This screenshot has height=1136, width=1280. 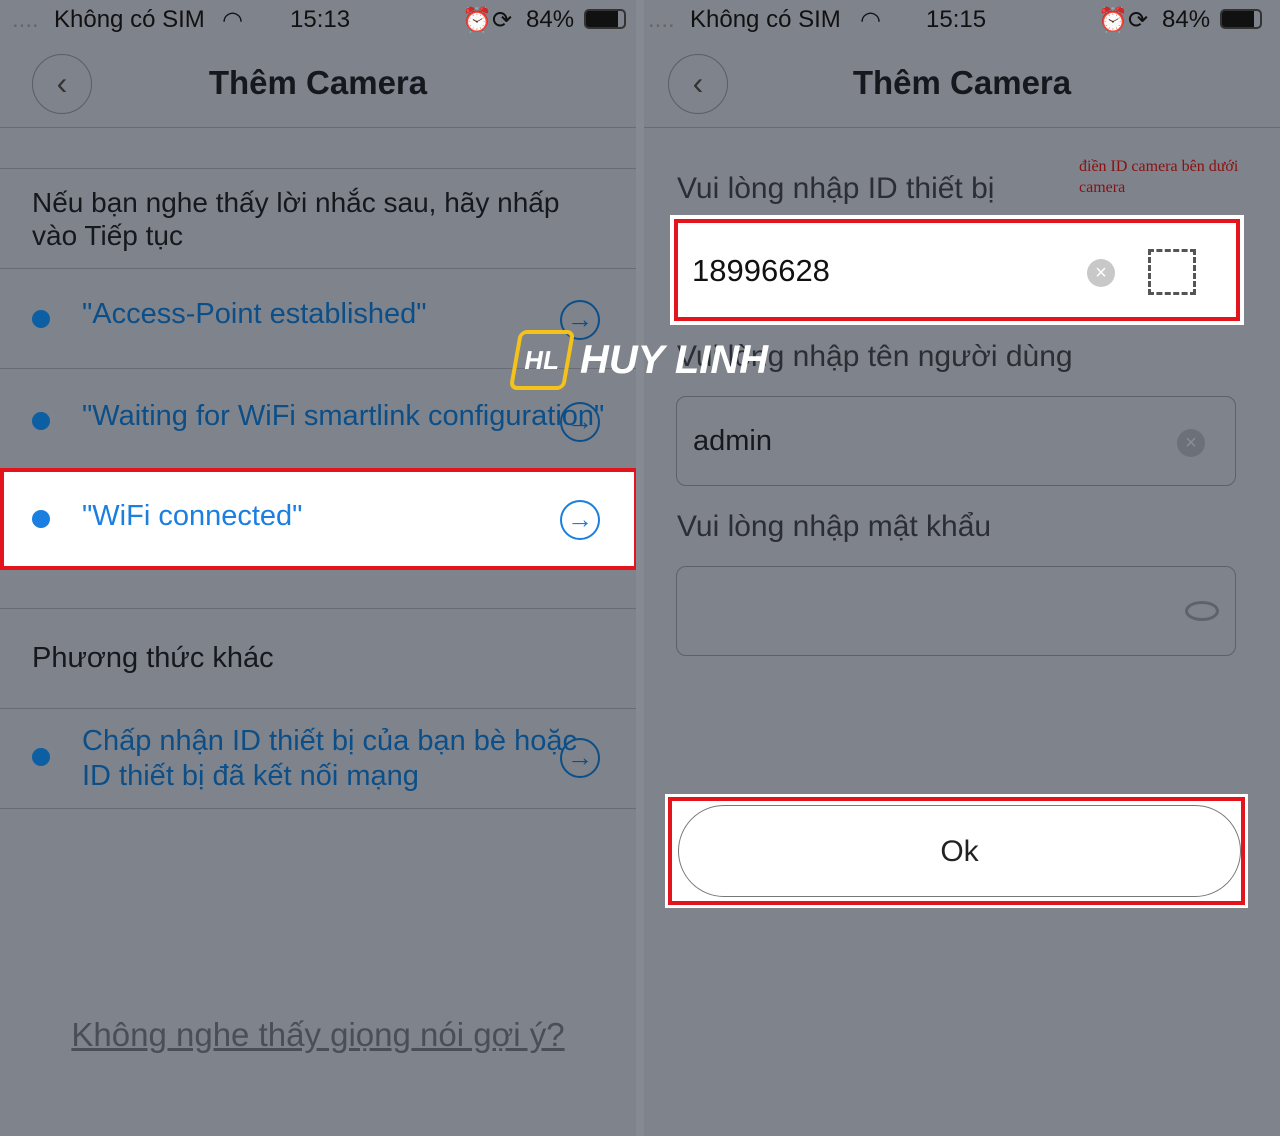 What do you see at coordinates (254, 314) in the screenshot?
I see `prompt-label: "Access-Point established"` at bounding box center [254, 314].